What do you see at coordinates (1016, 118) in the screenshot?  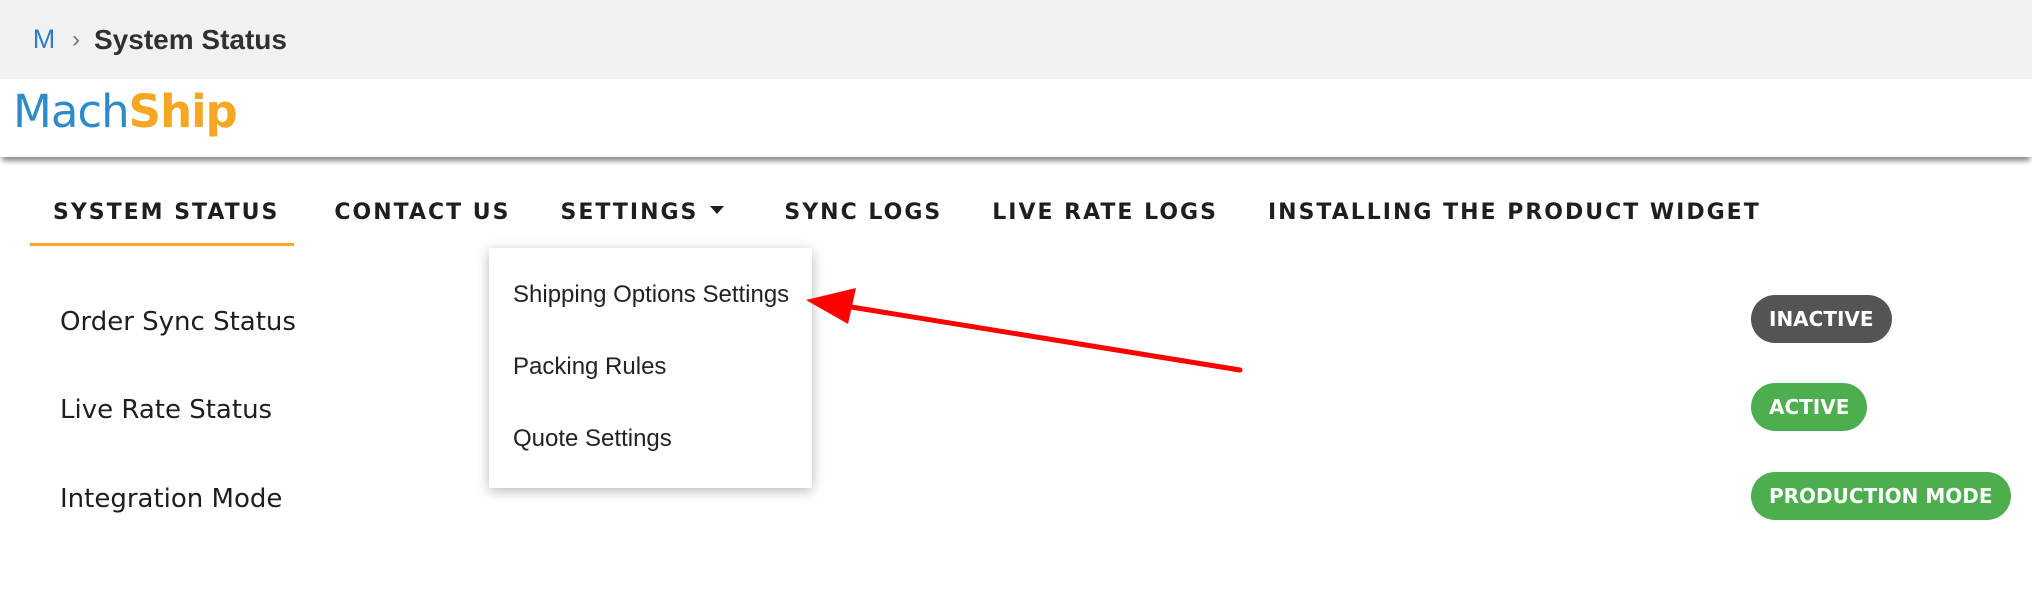 I see `app-header: MachShip` at bounding box center [1016, 118].